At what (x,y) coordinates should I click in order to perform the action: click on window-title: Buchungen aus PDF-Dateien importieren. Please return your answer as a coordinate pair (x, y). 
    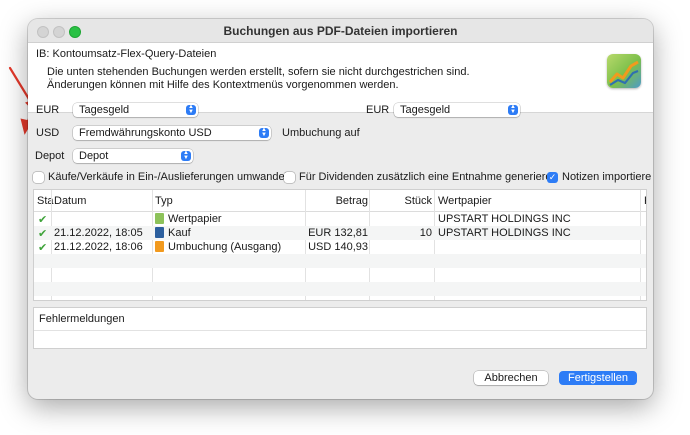
    Looking at the image, I should click on (340, 31).